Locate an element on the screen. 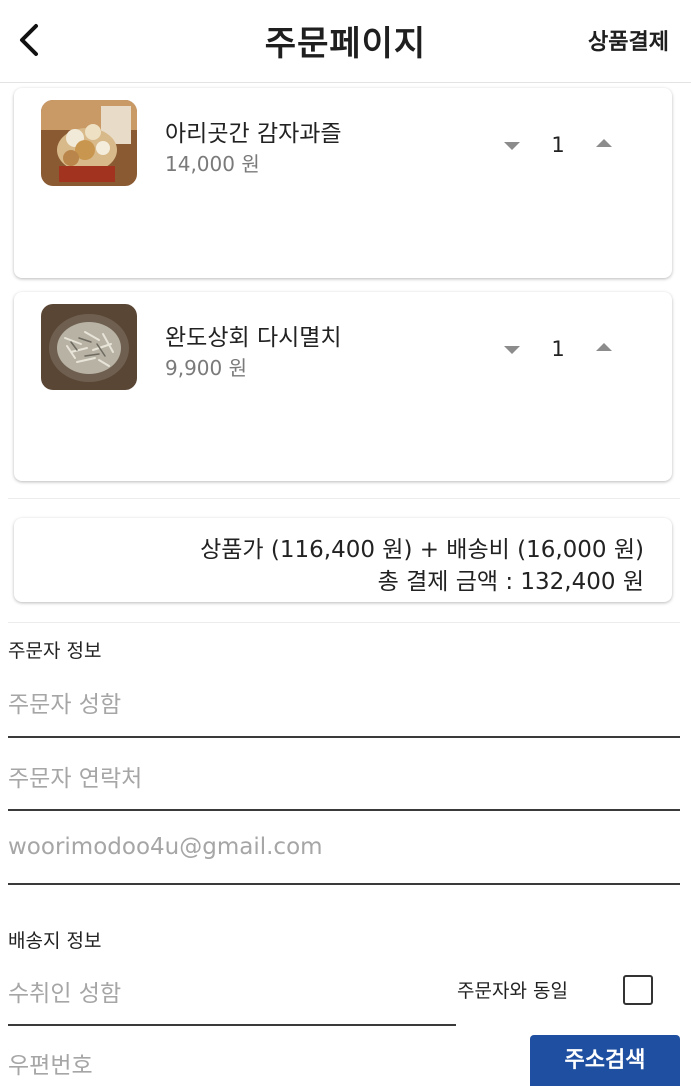 This screenshot has width=691, height=1086. product-name: 완도상회 다시멸치 is located at coordinates (253, 338).